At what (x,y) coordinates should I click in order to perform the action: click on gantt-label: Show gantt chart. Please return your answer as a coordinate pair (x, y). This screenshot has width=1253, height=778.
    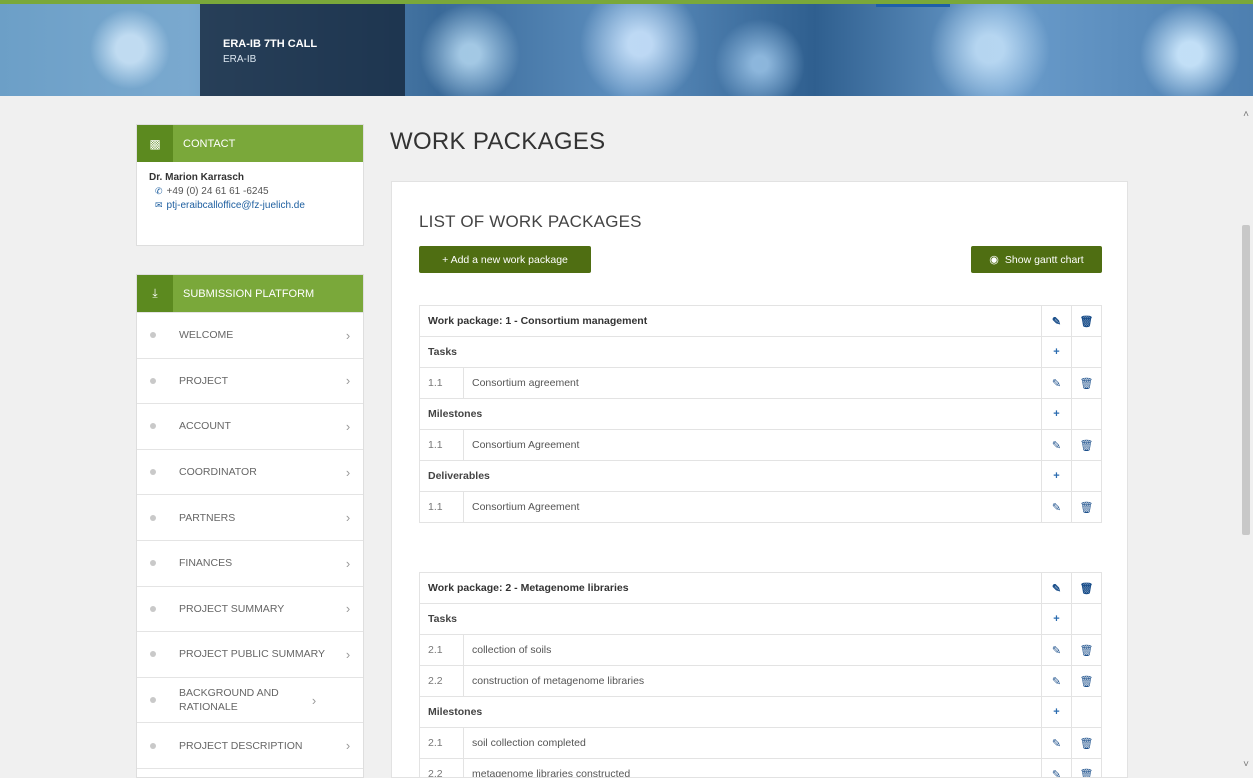
    Looking at the image, I should click on (1044, 259).